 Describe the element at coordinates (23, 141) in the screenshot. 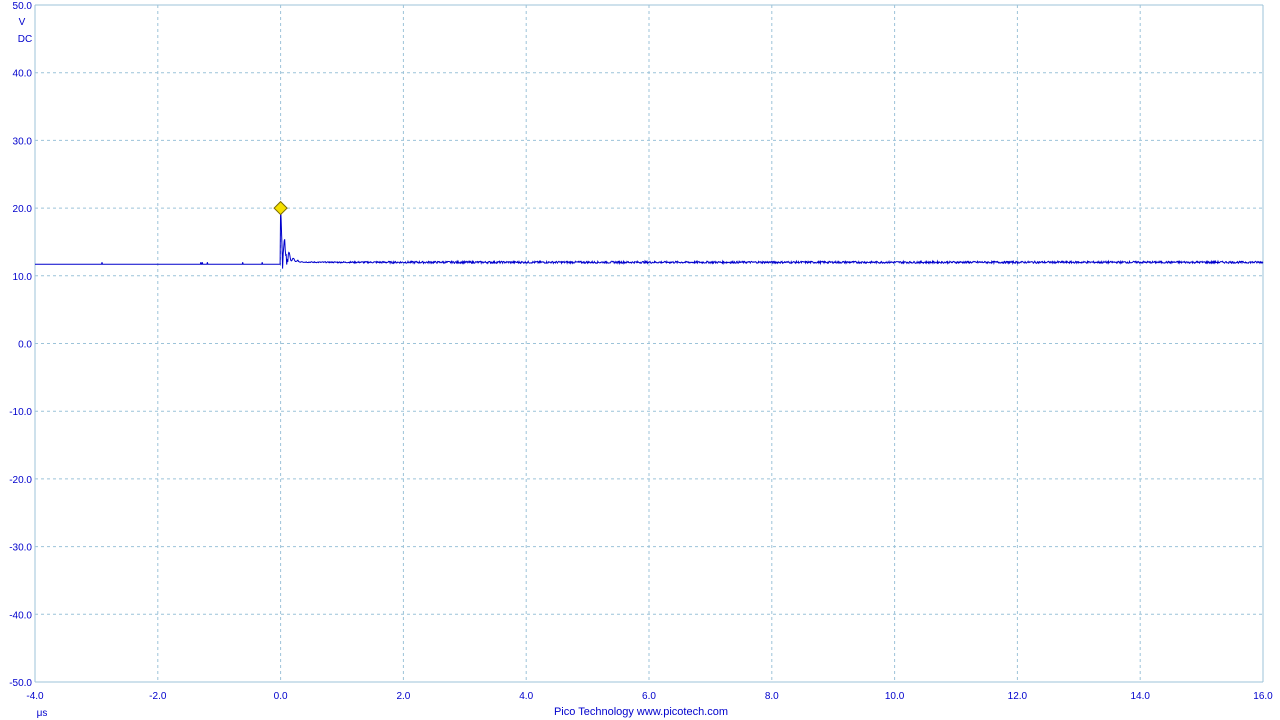

I see `y-tick-label: 30.0` at that location.